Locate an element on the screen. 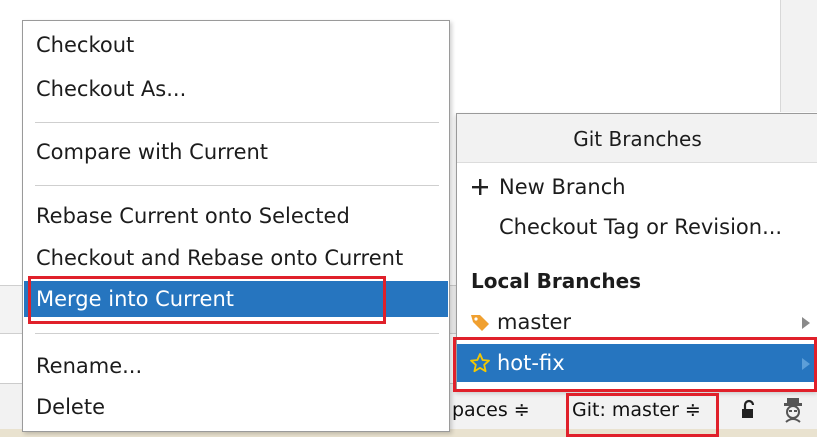  side-panel is located at coordinates (799, 56).